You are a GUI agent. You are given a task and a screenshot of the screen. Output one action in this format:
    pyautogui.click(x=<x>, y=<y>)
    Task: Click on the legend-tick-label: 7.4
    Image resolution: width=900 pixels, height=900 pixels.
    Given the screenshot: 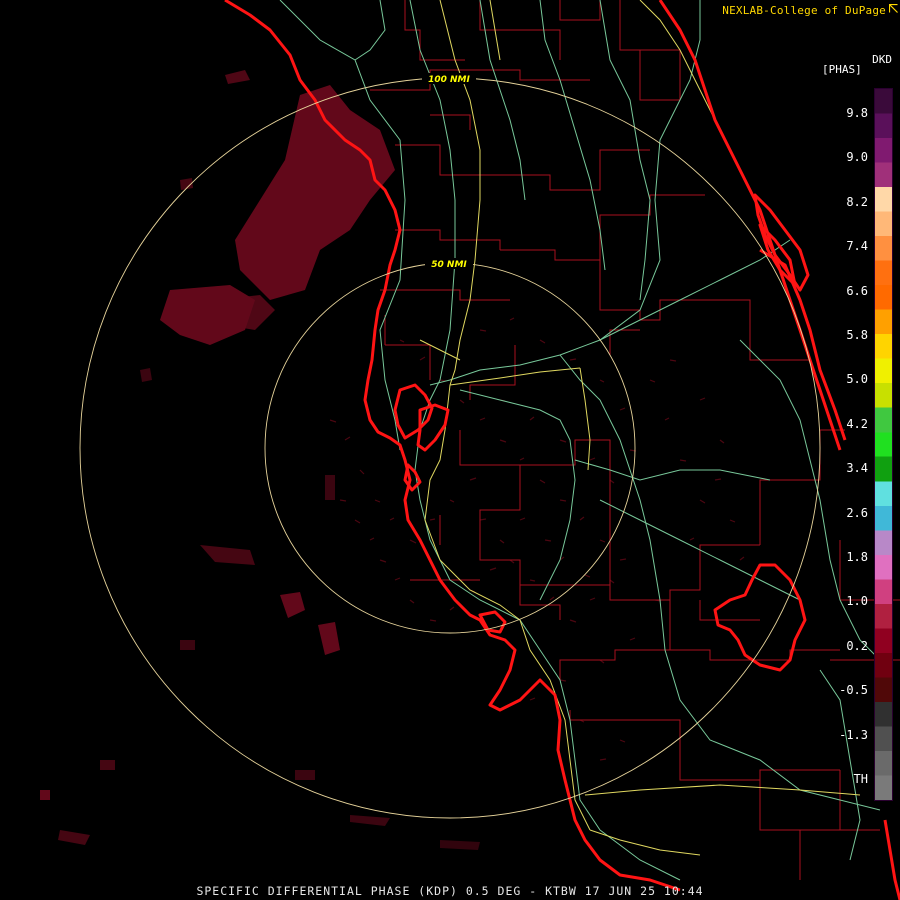 What is the action you would take?
    pyautogui.click(x=857, y=246)
    